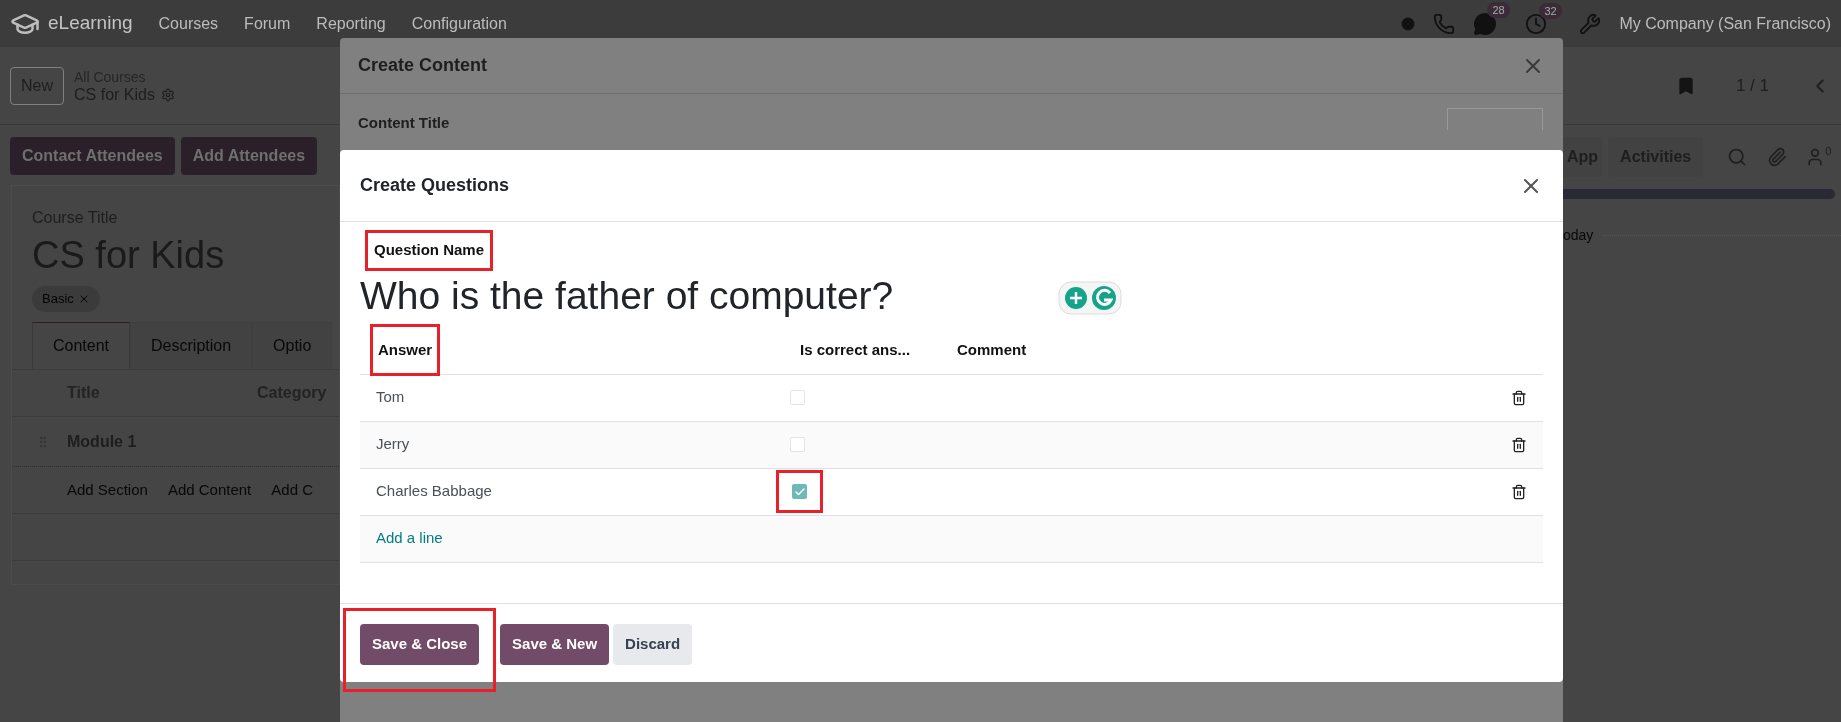 The height and width of the screenshot is (722, 1841). What do you see at coordinates (992, 349) in the screenshot?
I see `column-header: Comment` at bounding box center [992, 349].